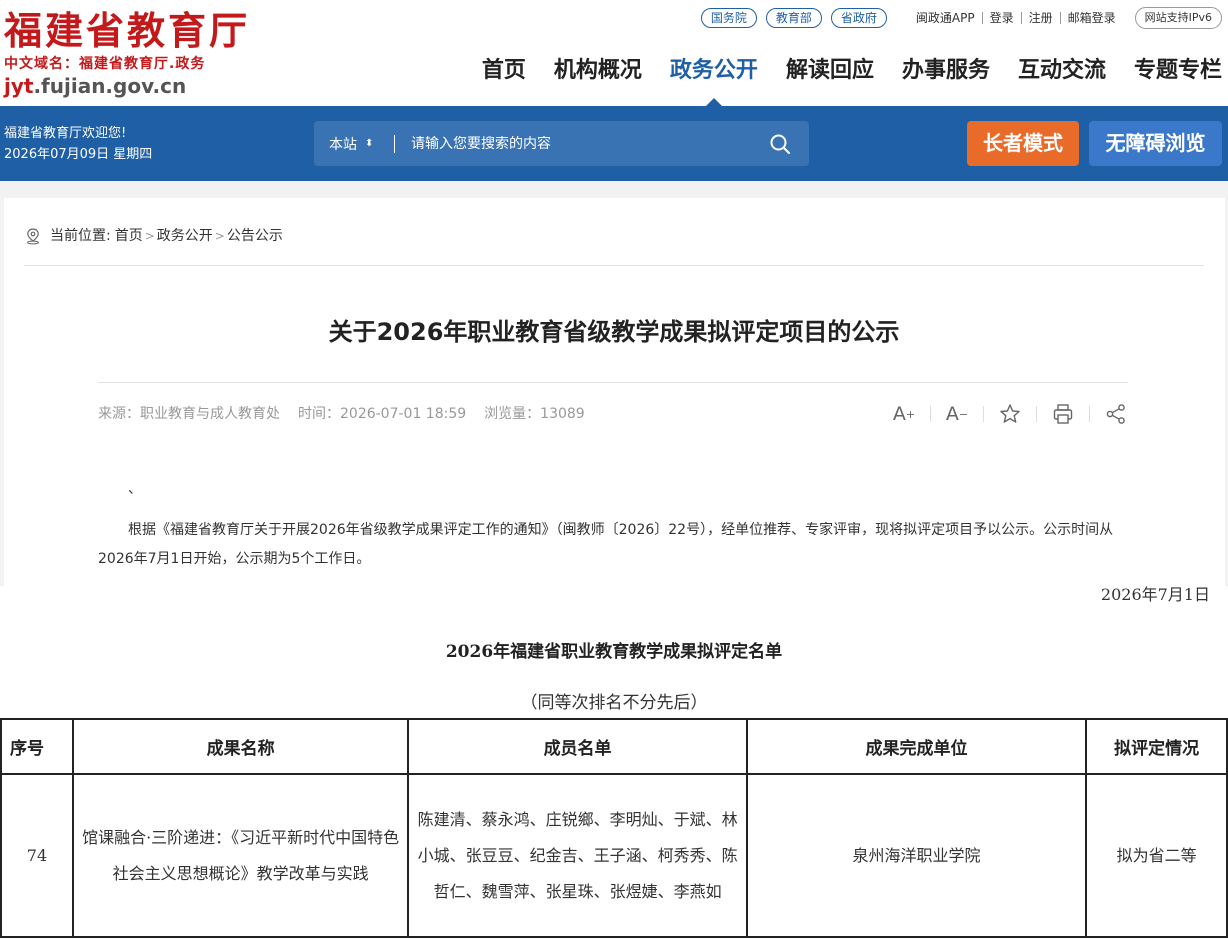 The image size is (1228, 939). I want to click on welcome-text: 福建省教育厅欢迎您!, so click(65, 133).